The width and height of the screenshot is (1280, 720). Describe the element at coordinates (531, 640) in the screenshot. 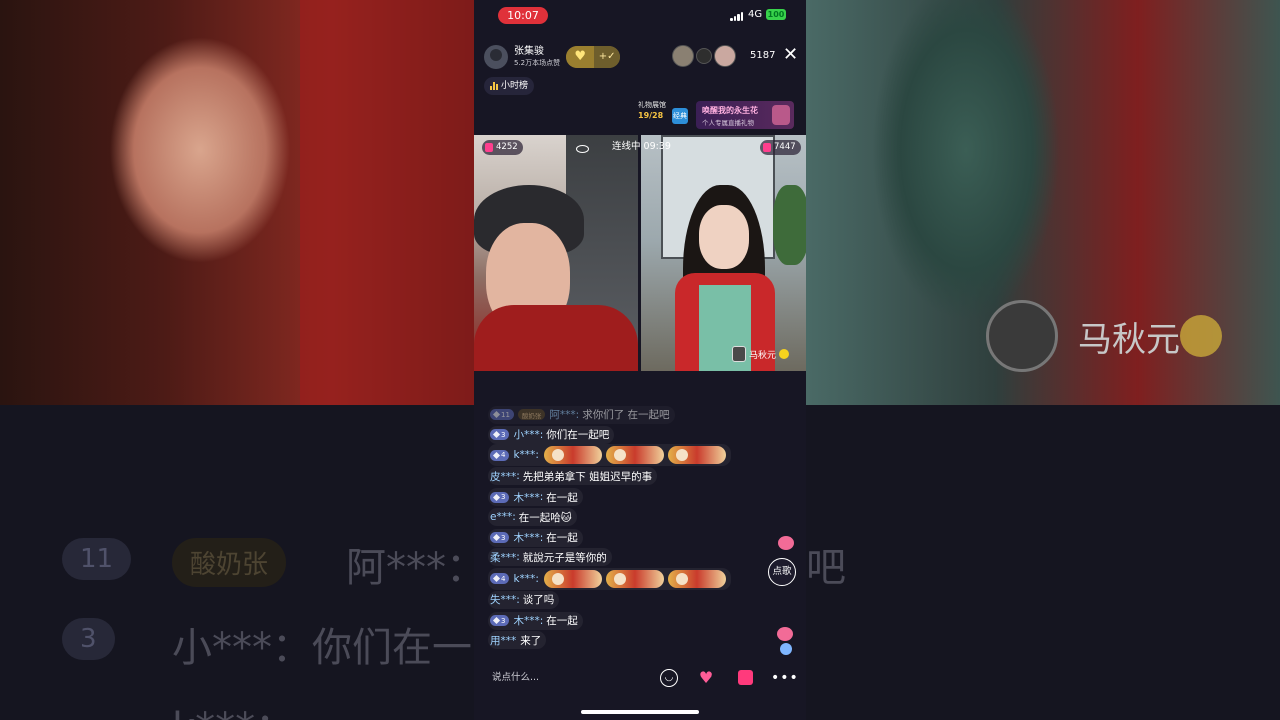

I see `chat-text: 来了` at that location.